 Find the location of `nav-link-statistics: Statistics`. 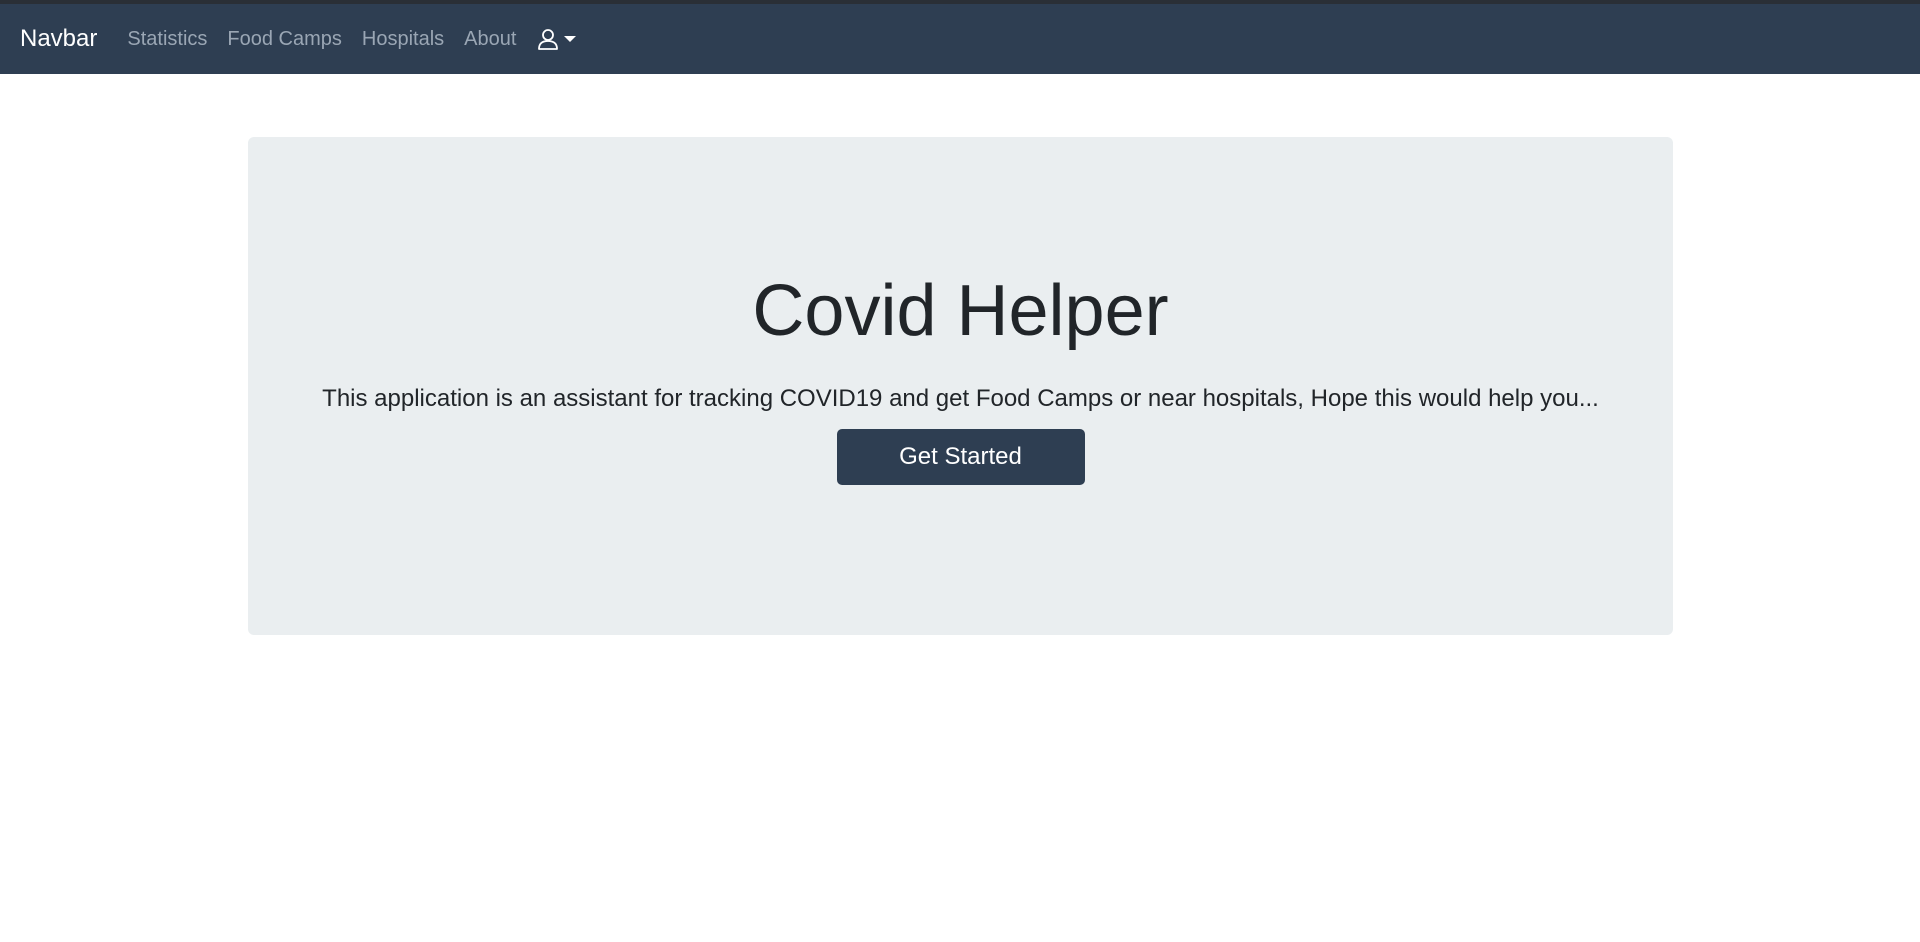

nav-link-statistics: Statistics is located at coordinates (167, 39).